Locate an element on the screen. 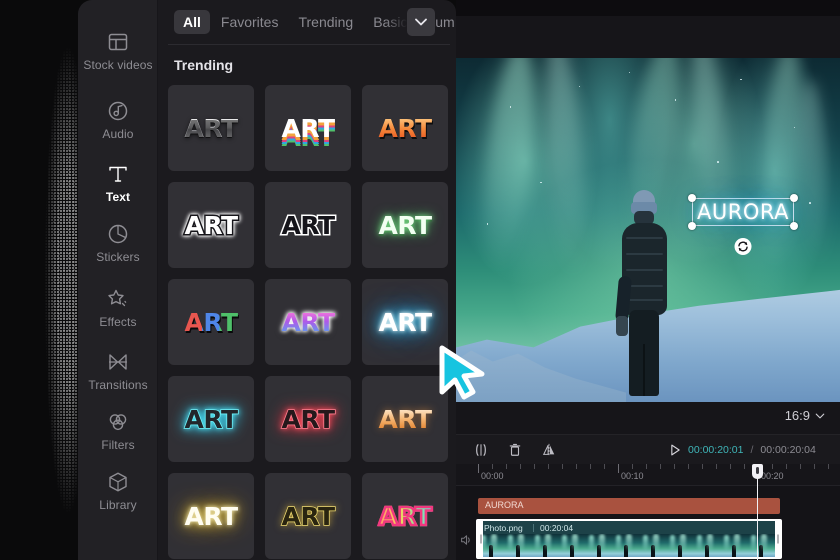  sidebar-item-stickers: Stickers is located at coordinates (118, 243).